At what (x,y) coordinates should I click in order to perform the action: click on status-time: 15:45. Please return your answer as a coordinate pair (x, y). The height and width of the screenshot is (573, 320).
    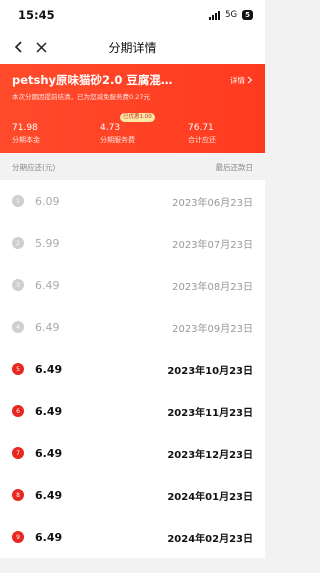
    Looking at the image, I should click on (36, 15).